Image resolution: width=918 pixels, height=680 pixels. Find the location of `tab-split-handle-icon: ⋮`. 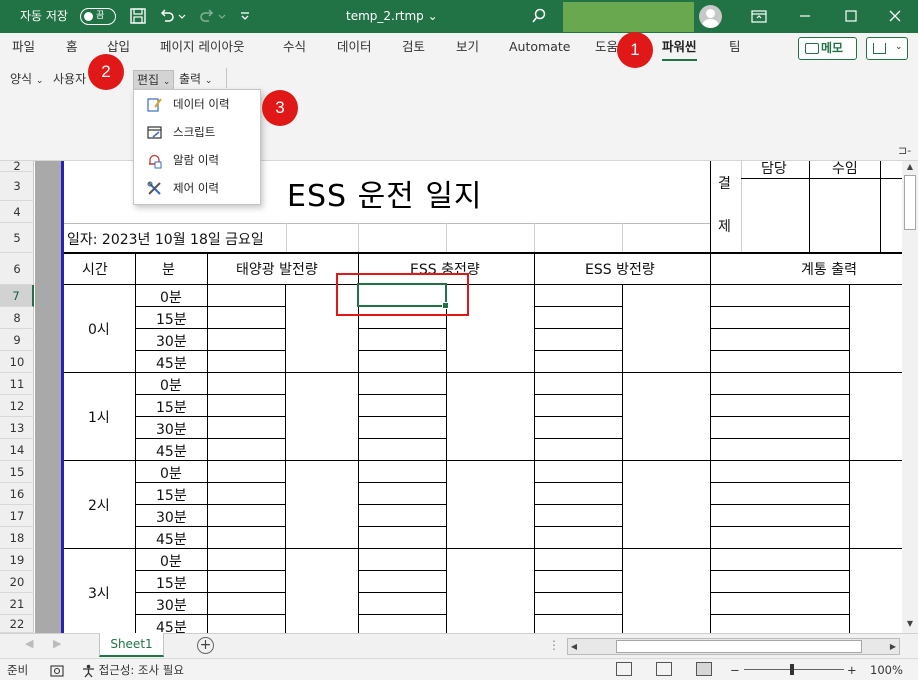

tab-split-handle-icon: ⋮ is located at coordinates (554, 645).